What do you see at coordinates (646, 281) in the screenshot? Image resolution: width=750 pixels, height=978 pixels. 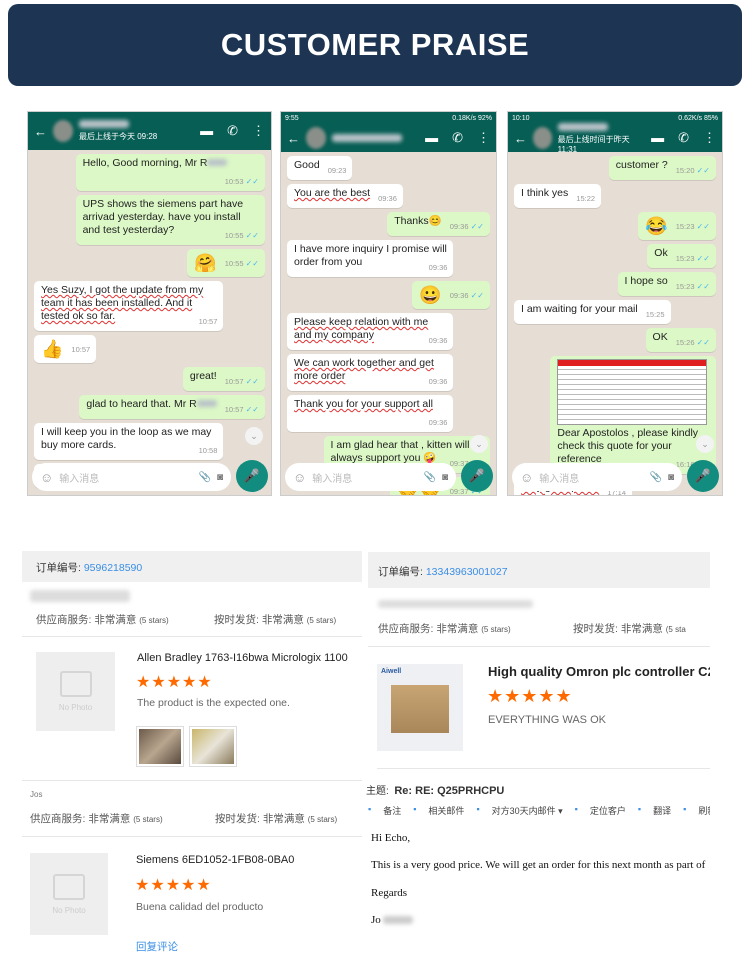 I see `message-text: I hope so` at bounding box center [646, 281].